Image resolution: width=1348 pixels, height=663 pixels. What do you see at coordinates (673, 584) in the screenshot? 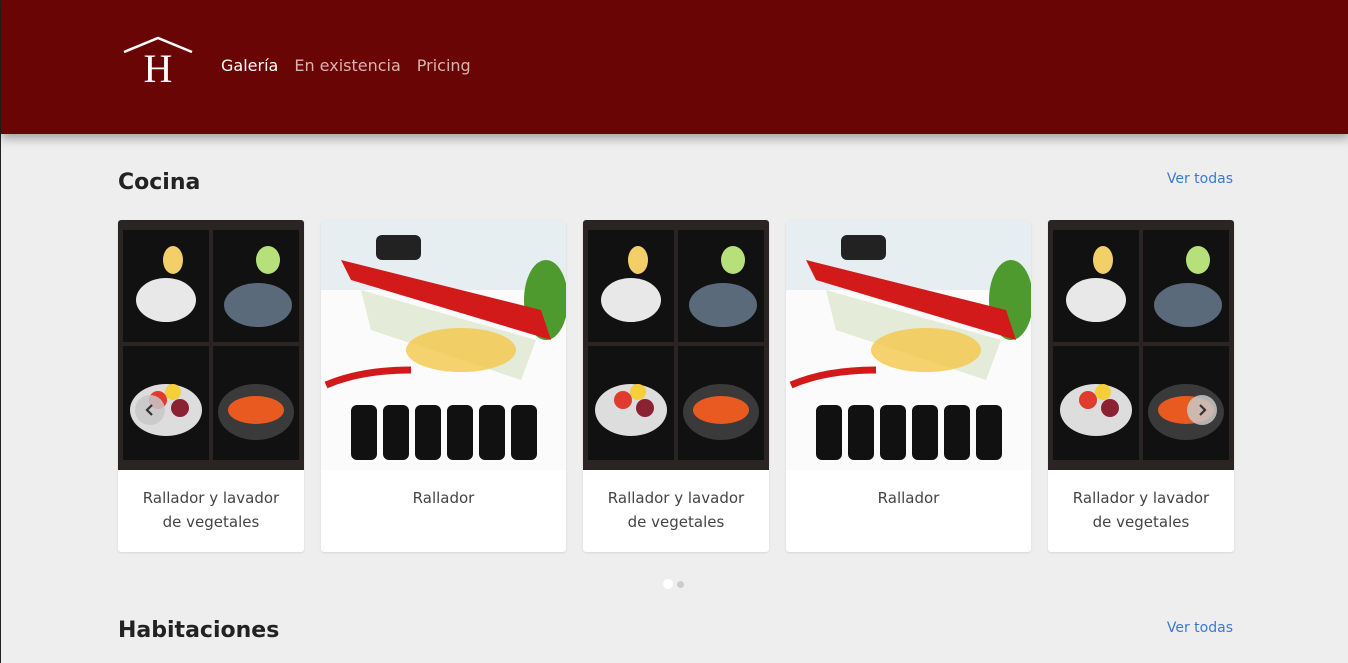
I see `carousel-pagination` at bounding box center [673, 584].